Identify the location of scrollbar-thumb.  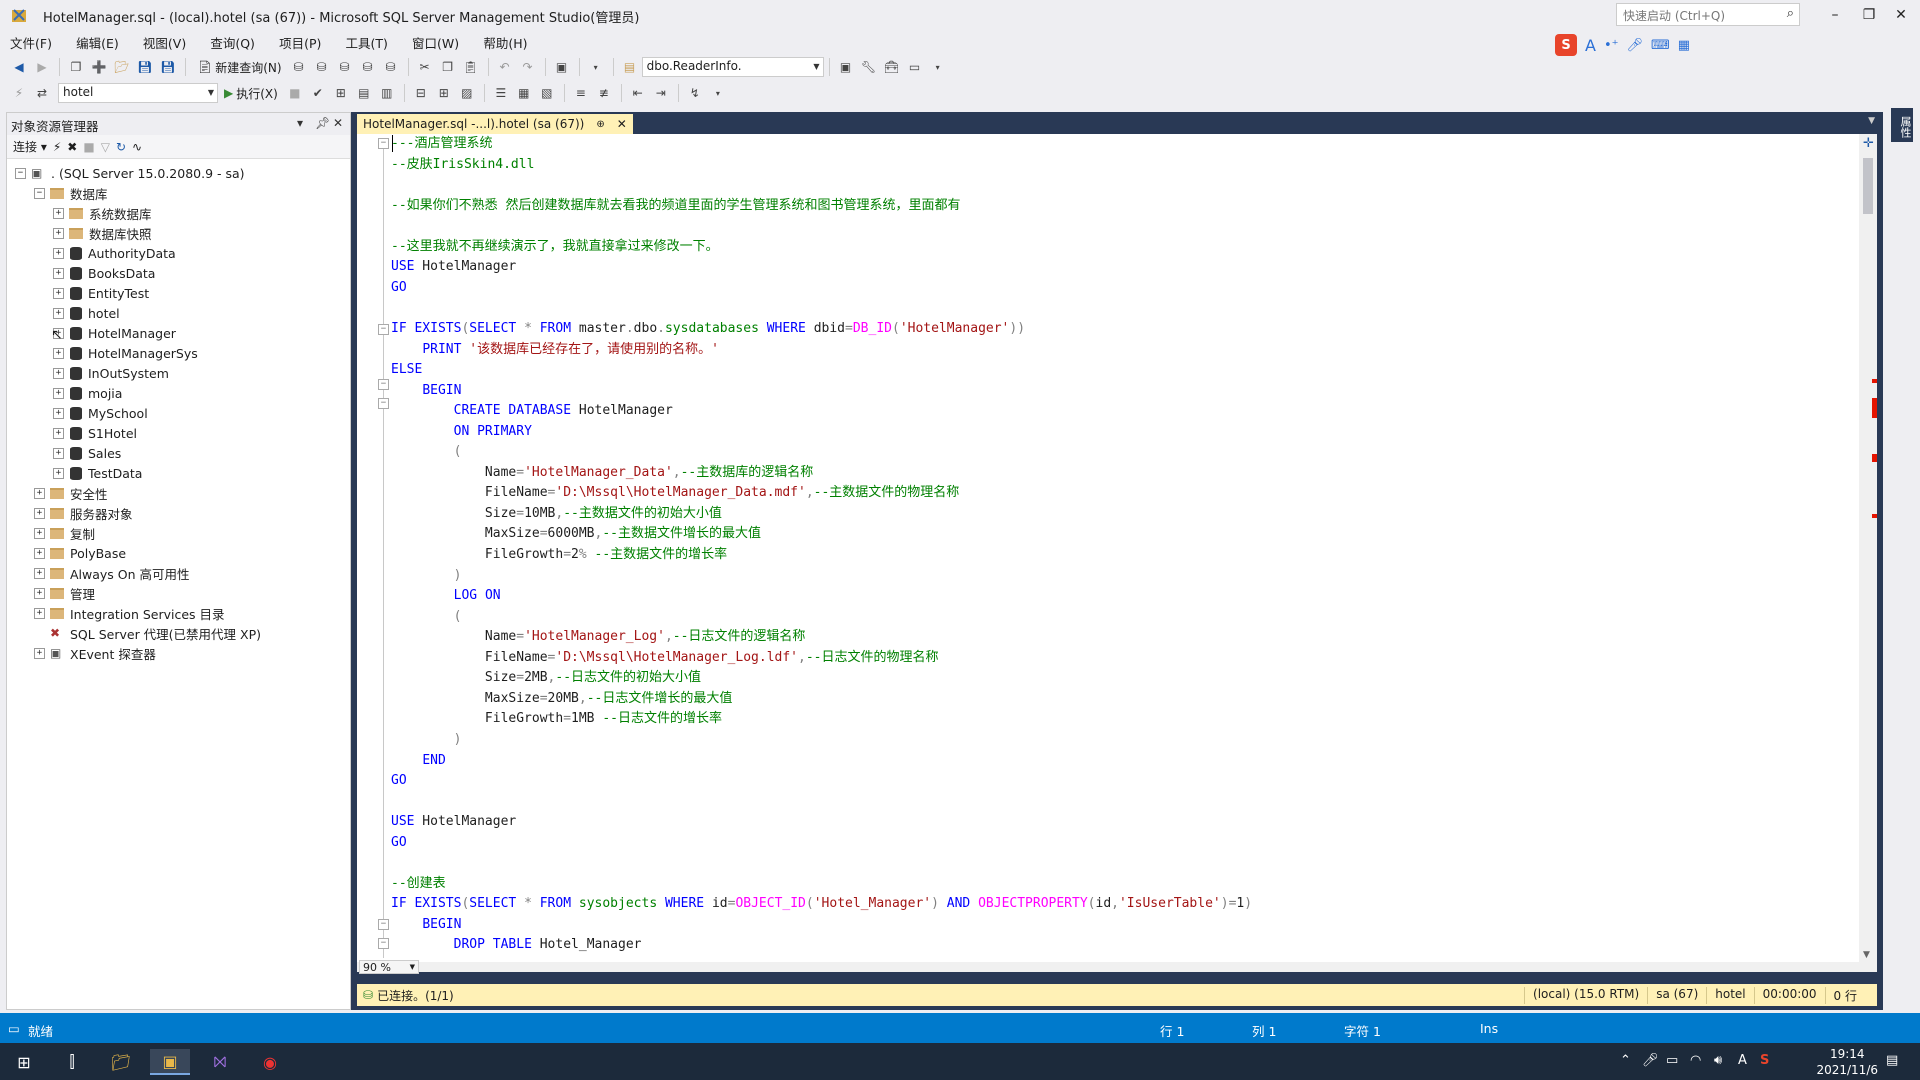
(1868, 186).